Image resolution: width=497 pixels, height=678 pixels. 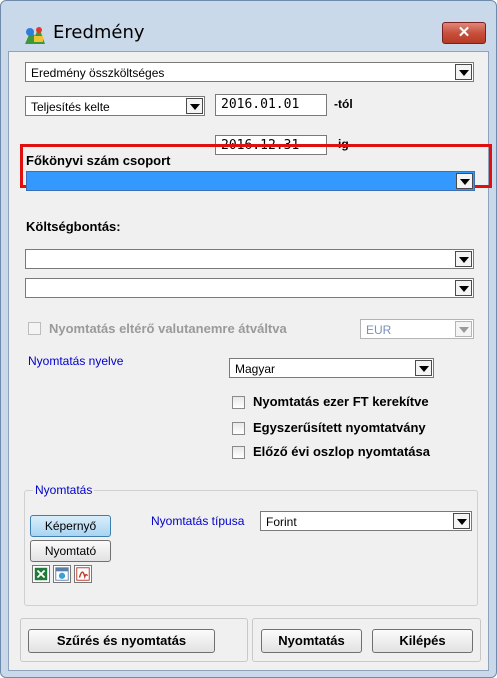 What do you see at coordinates (76, 361) in the screenshot?
I see `language-label: Nyomtatás nyelve` at bounding box center [76, 361].